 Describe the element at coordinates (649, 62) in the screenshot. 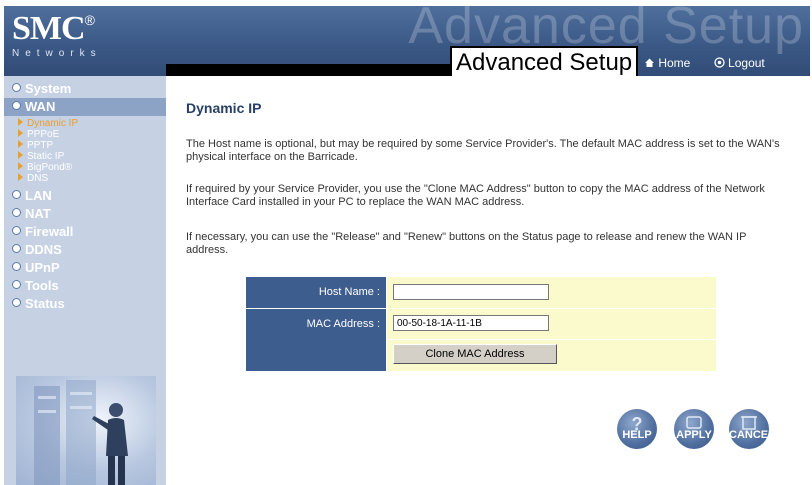

I see `home-icon` at that location.